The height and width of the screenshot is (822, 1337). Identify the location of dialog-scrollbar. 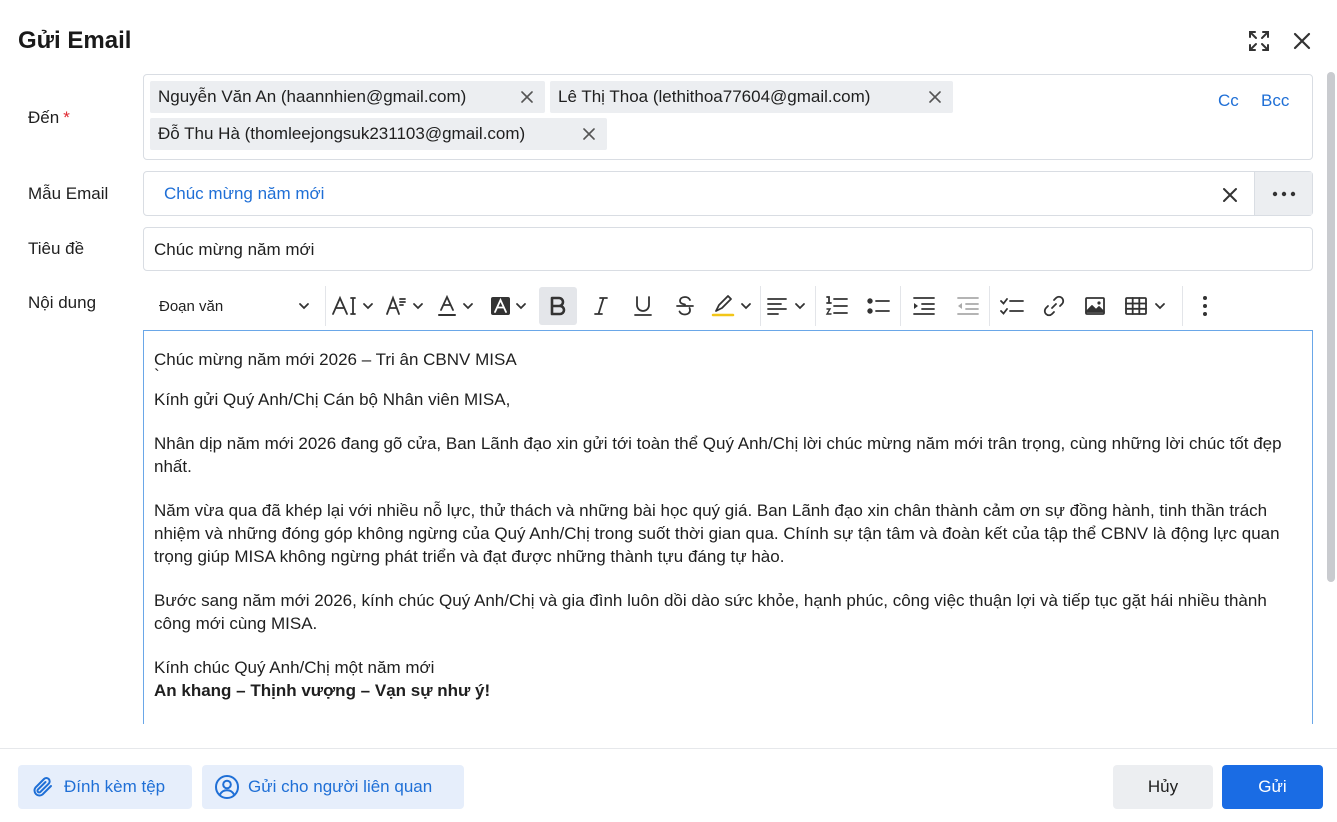
(1331, 327).